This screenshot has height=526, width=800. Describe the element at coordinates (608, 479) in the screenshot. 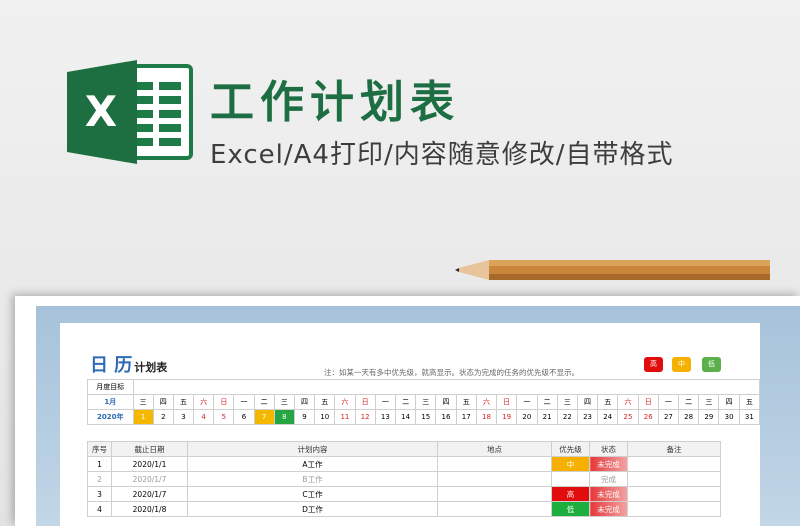

I see `task-status-cell: 完成` at that location.